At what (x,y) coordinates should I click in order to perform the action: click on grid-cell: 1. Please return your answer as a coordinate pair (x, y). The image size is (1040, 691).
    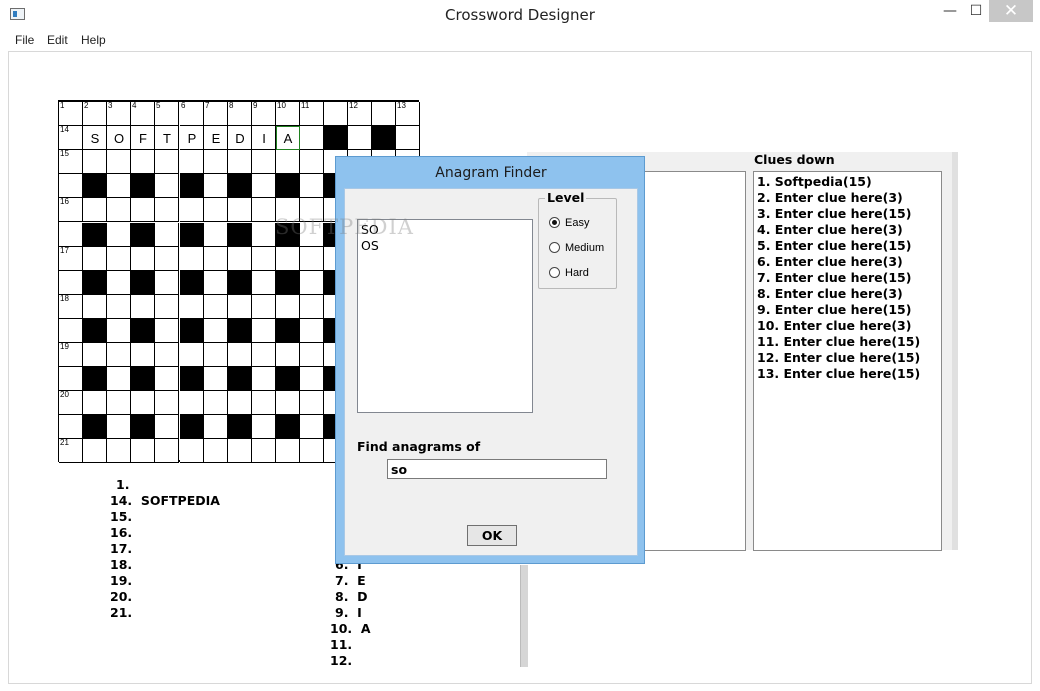
    Looking at the image, I should click on (71, 114).